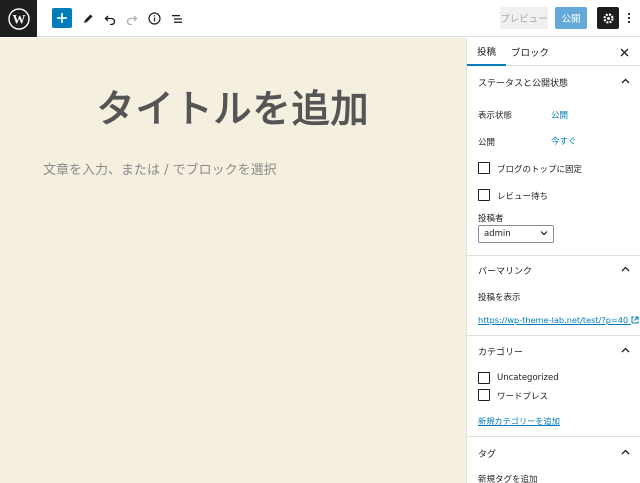  What do you see at coordinates (505, 271) in the screenshot?
I see `permalink-panel-title: パーマリンク` at bounding box center [505, 271].